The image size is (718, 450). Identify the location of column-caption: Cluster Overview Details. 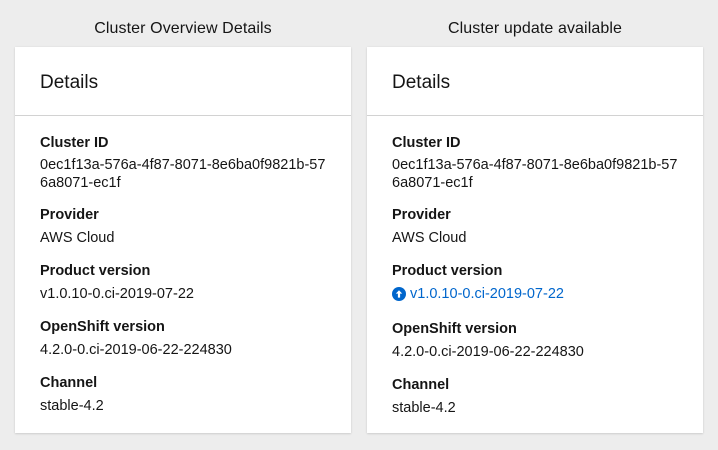
(183, 28).